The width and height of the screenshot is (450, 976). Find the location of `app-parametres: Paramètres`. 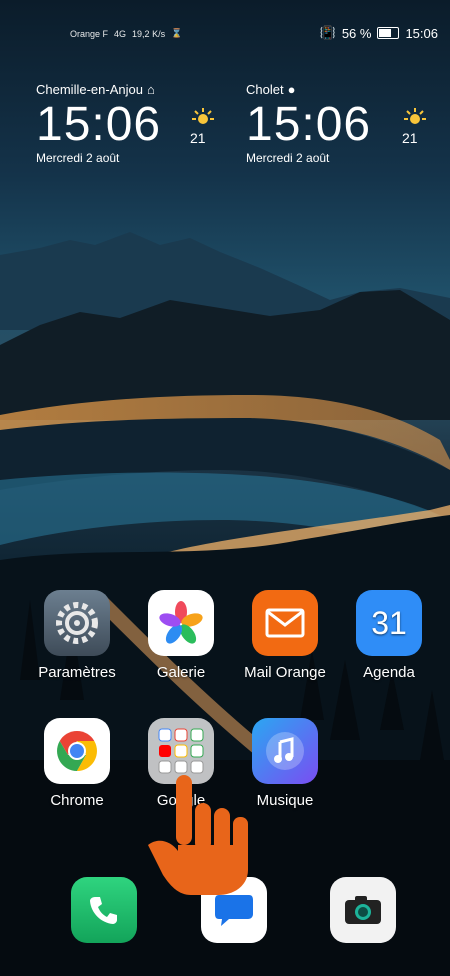

app-parametres: Paramètres is located at coordinates (77, 635).